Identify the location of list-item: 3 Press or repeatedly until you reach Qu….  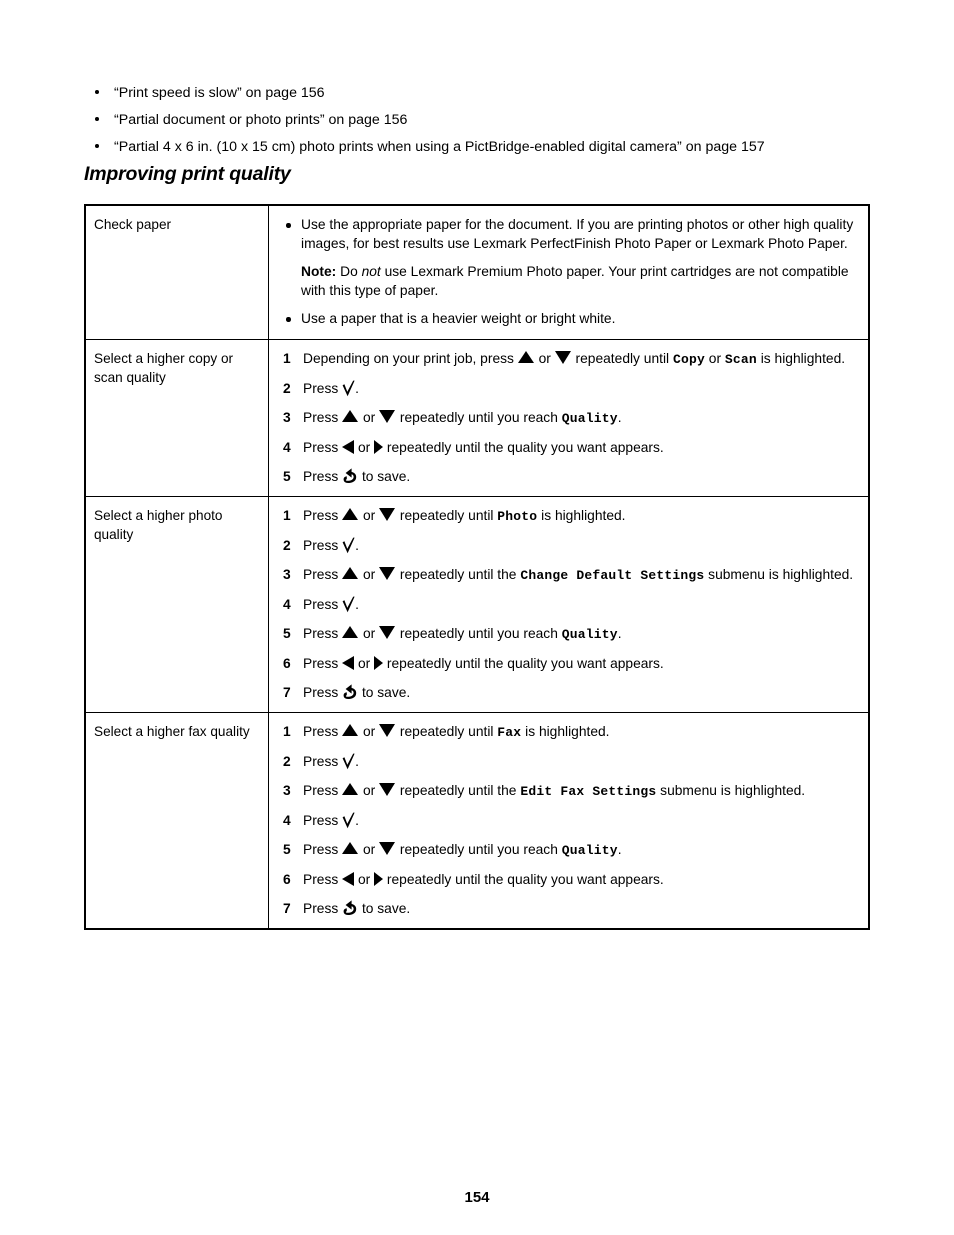
(569, 418).